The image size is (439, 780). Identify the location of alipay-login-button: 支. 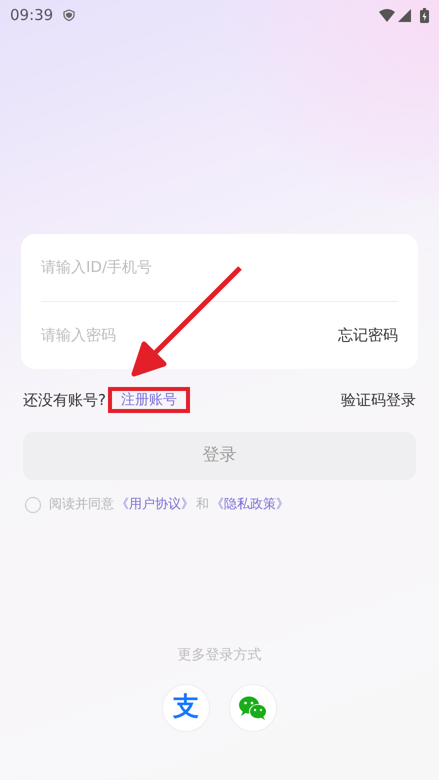
(186, 708).